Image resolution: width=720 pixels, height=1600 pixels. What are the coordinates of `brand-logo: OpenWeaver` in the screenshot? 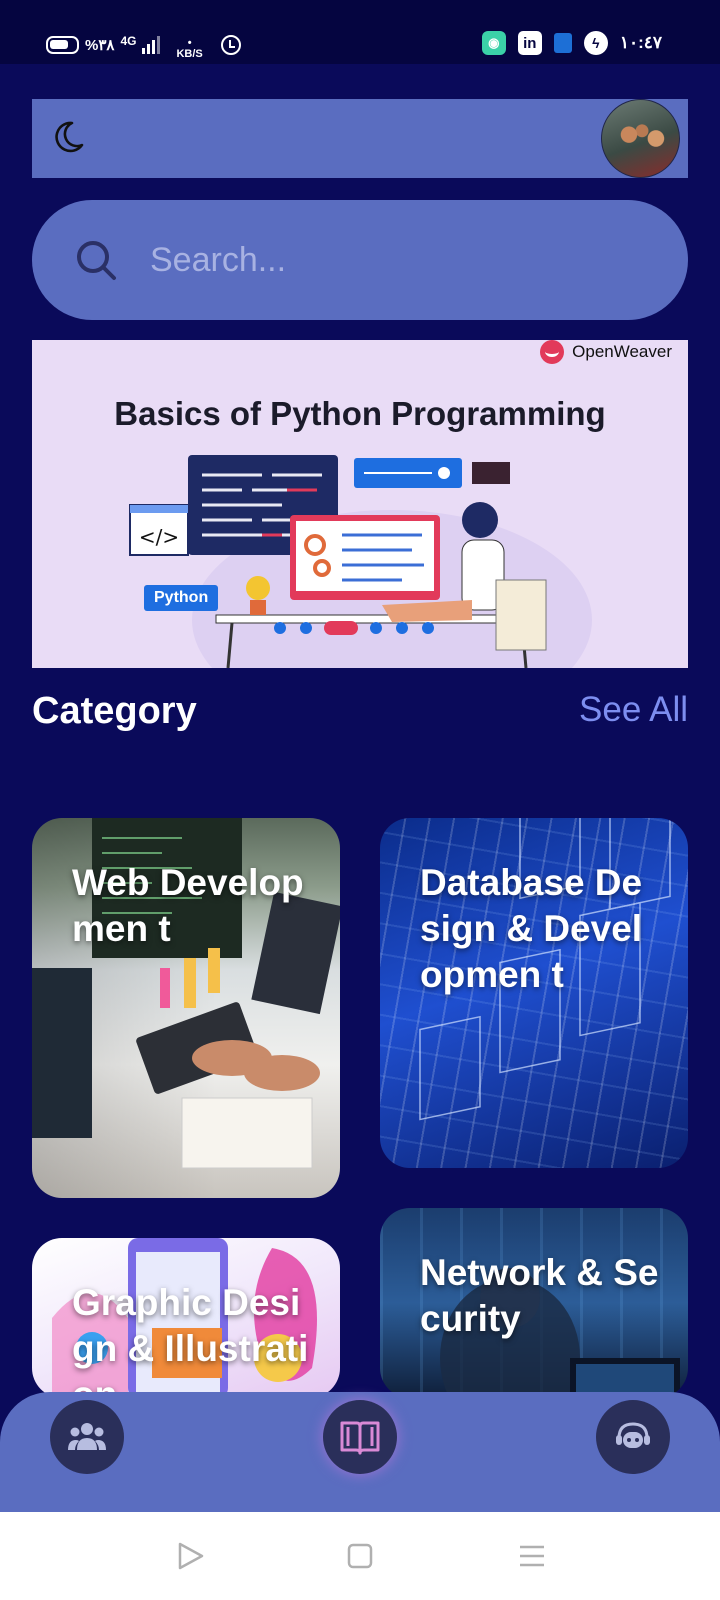 It's located at (606, 352).